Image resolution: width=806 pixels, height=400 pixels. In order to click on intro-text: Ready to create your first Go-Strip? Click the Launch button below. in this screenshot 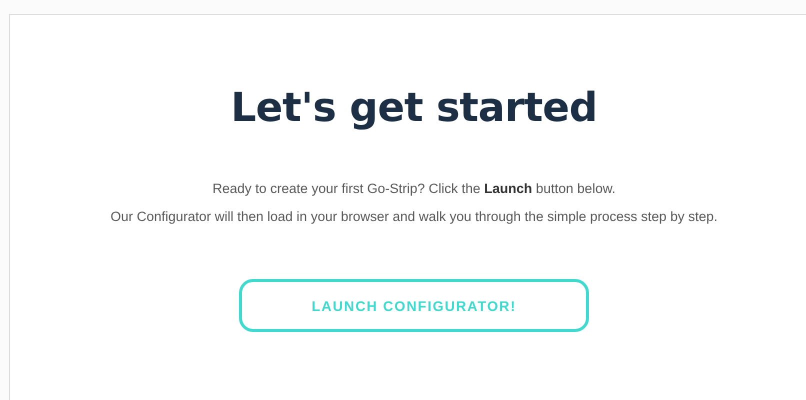, I will do `click(414, 189)`.